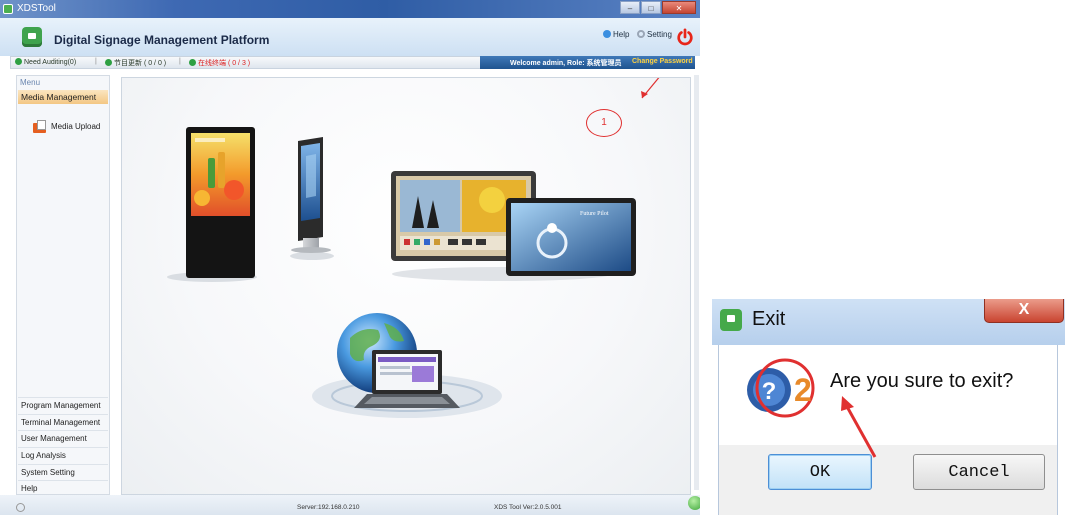 This screenshot has height=515, width=1065. What do you see at coordinates (641, 34) in the screenshot?
I see `gear-icon` at bounding box center [641, 34].